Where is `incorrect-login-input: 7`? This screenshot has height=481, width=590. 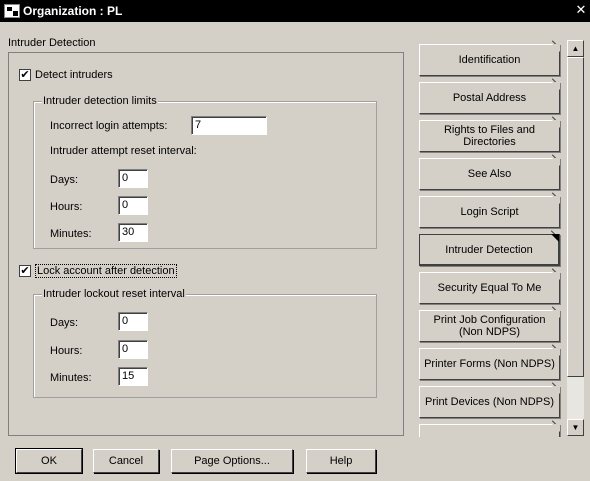
incorrect-login-input: 7 is located at coordinates (229, 125).